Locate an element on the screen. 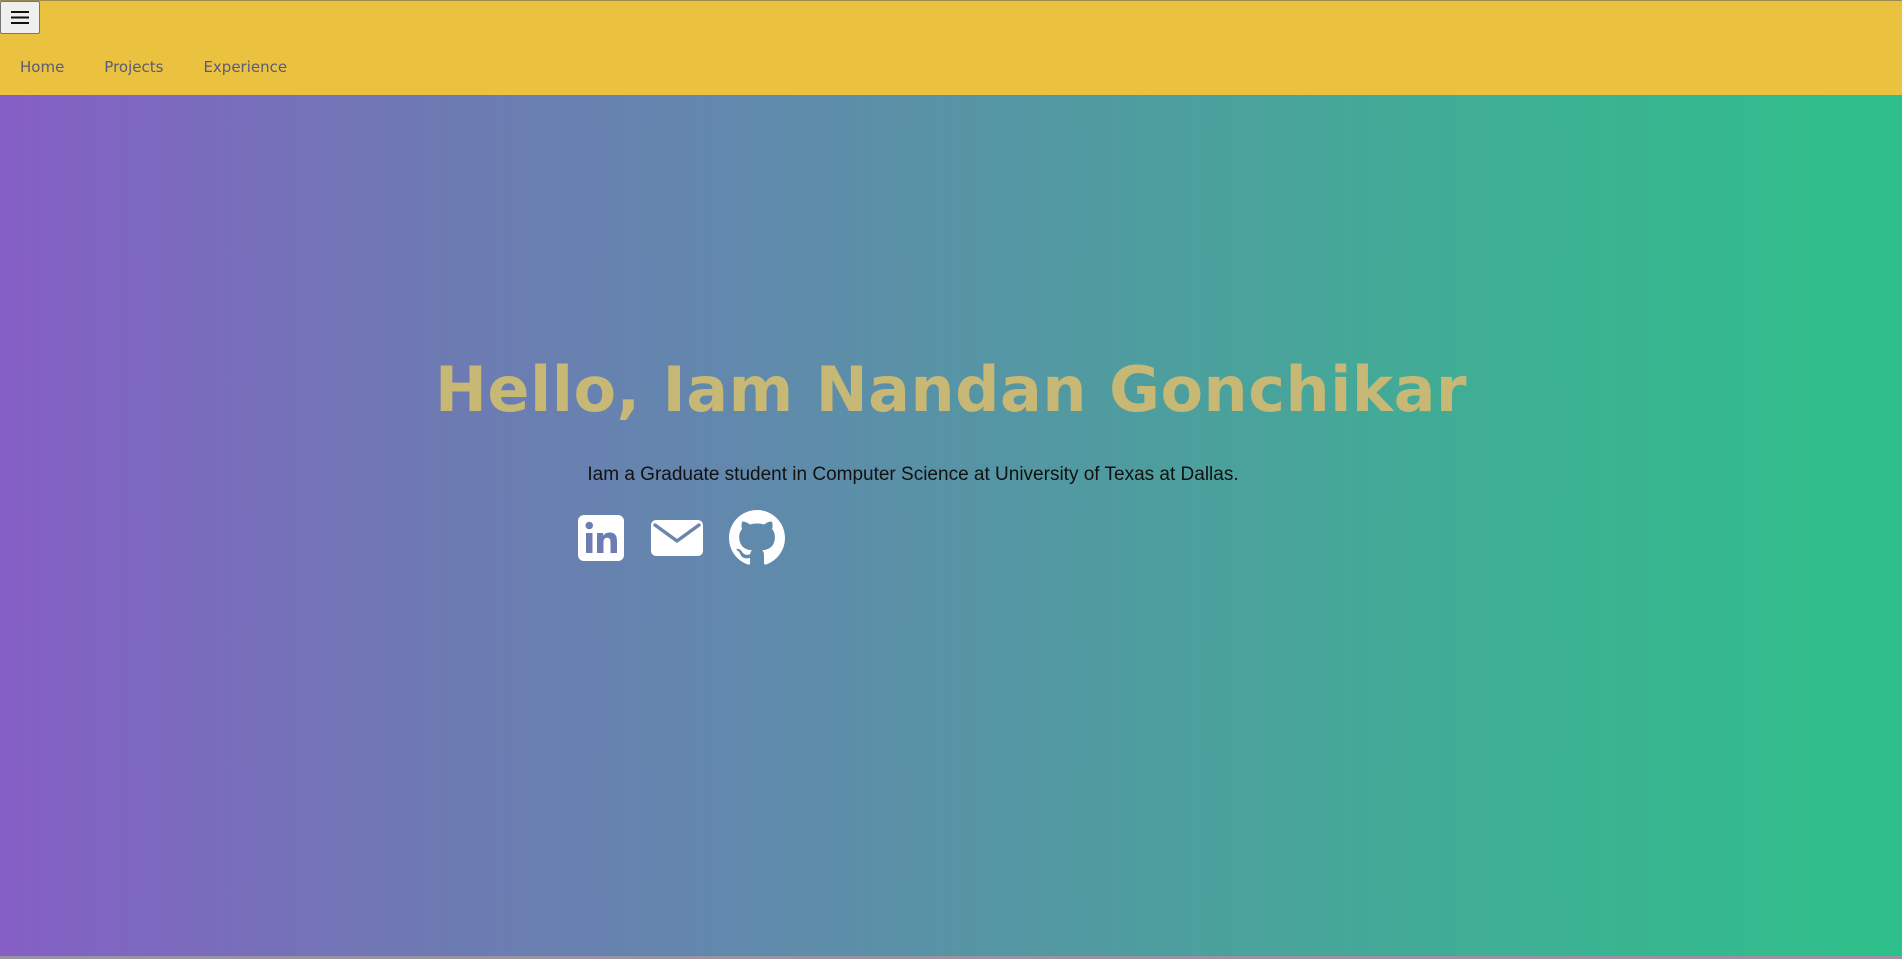 The height and width of the screenshot is (959, 1902). github-icon is located at coordinates (757, 538).